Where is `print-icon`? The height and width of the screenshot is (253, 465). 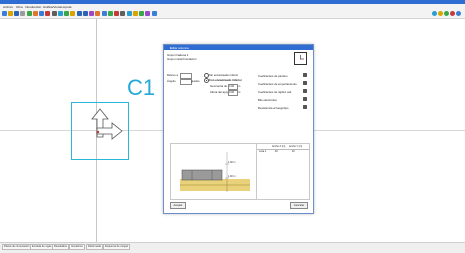 print-icon is located at coordinates (22, 13).